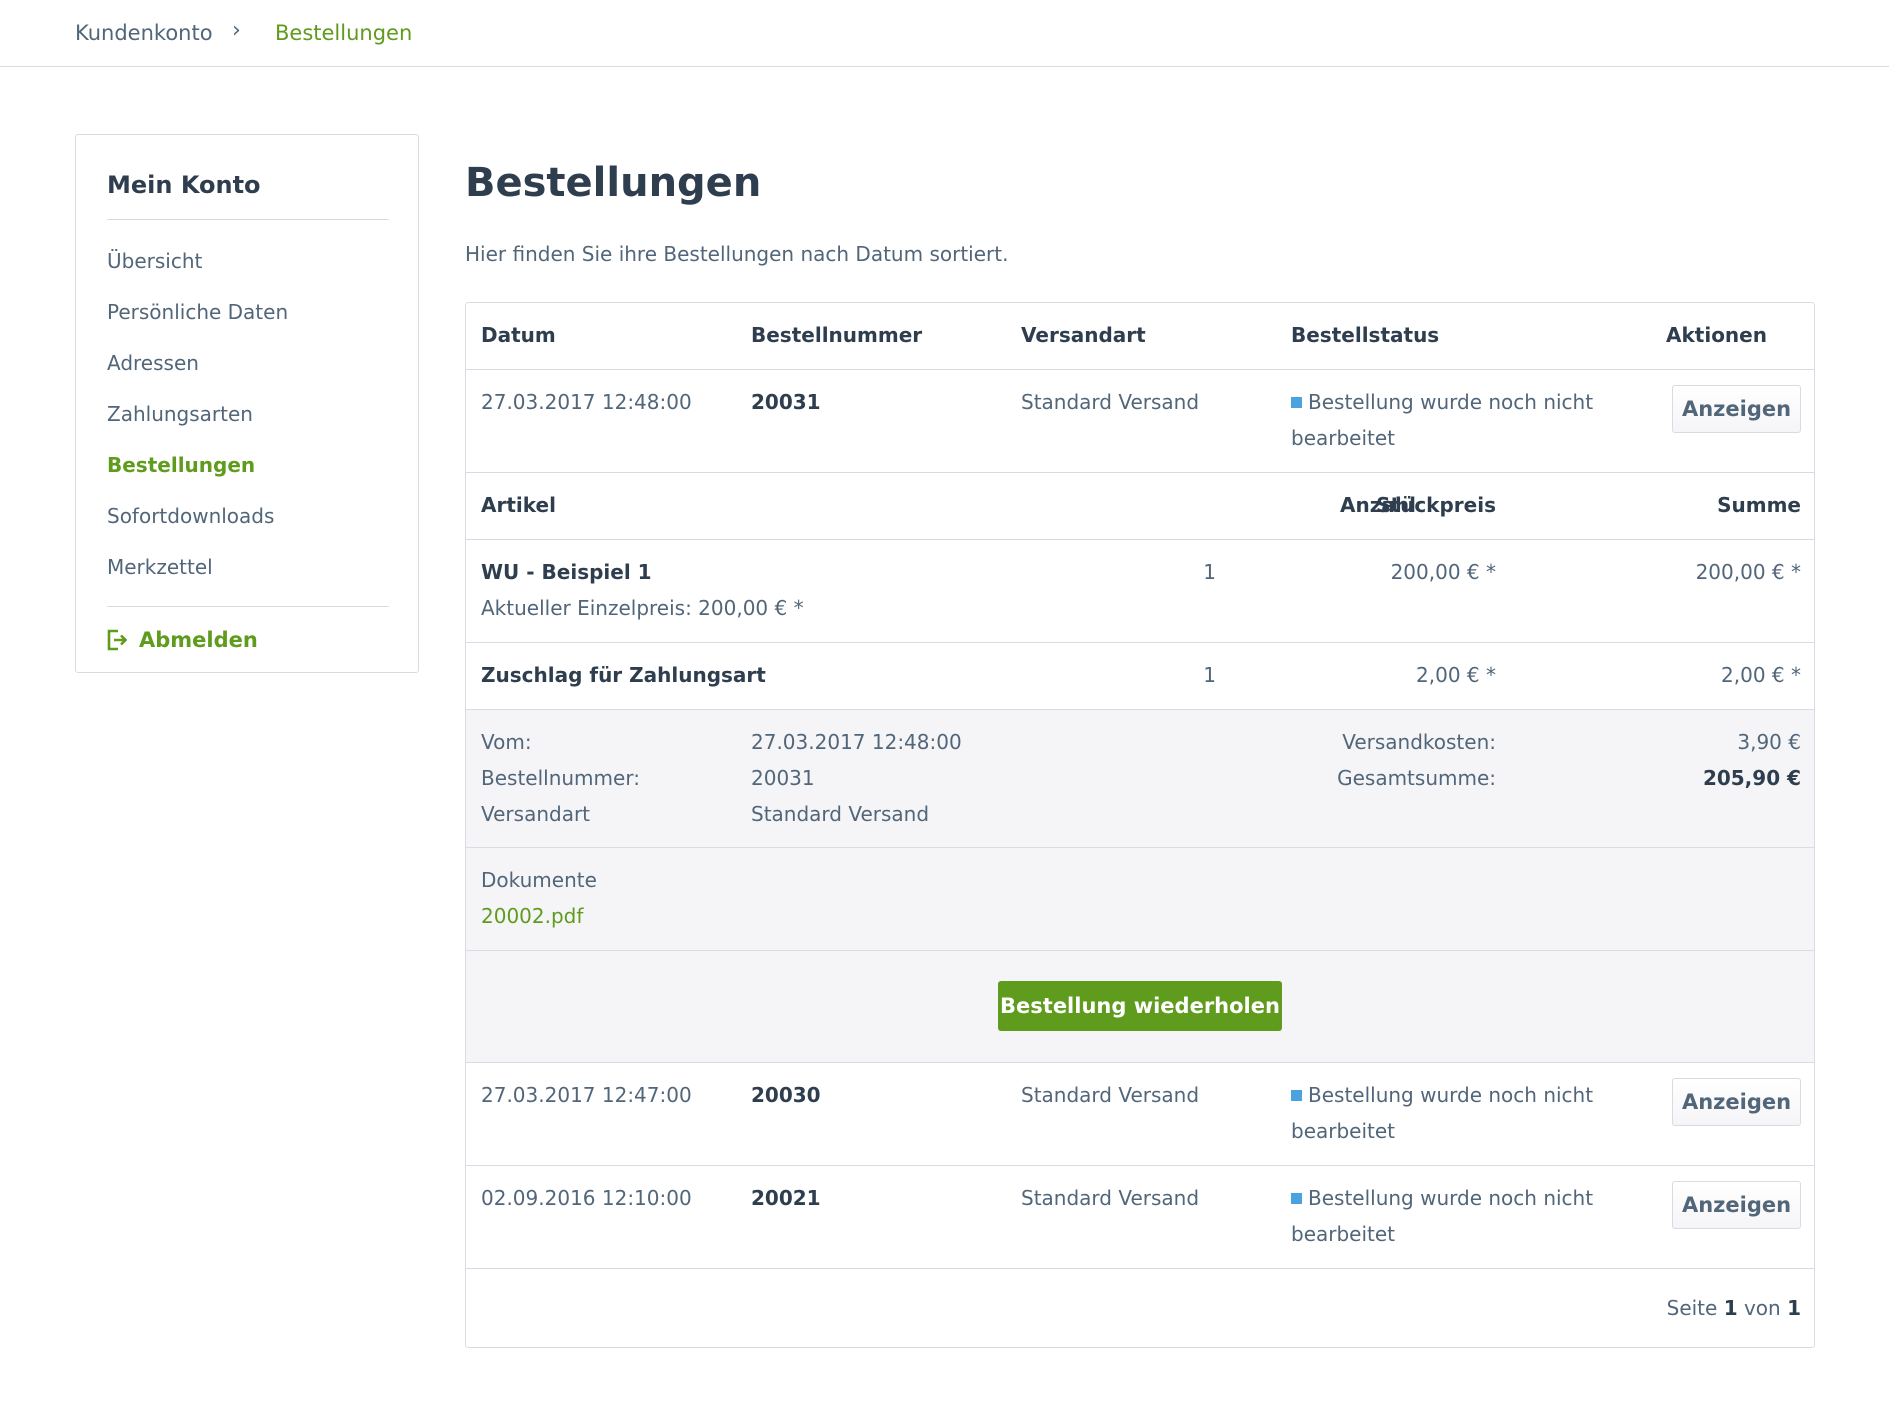 This screenshot has height=1422, width=1889. I want to click on documents-section: Dokumente 20002.pdf, so click(1140, 899).